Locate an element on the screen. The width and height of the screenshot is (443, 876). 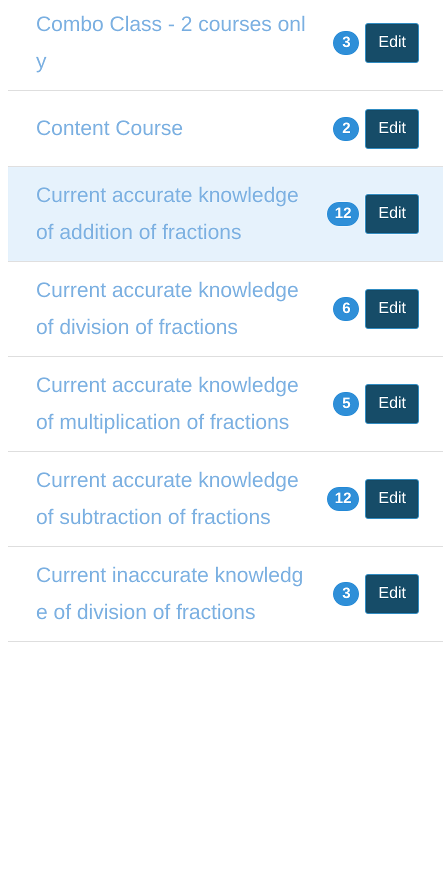
list-item: Current accurate knowledge of addition of fractions 12 Edit is located at coordinates (225, 214).